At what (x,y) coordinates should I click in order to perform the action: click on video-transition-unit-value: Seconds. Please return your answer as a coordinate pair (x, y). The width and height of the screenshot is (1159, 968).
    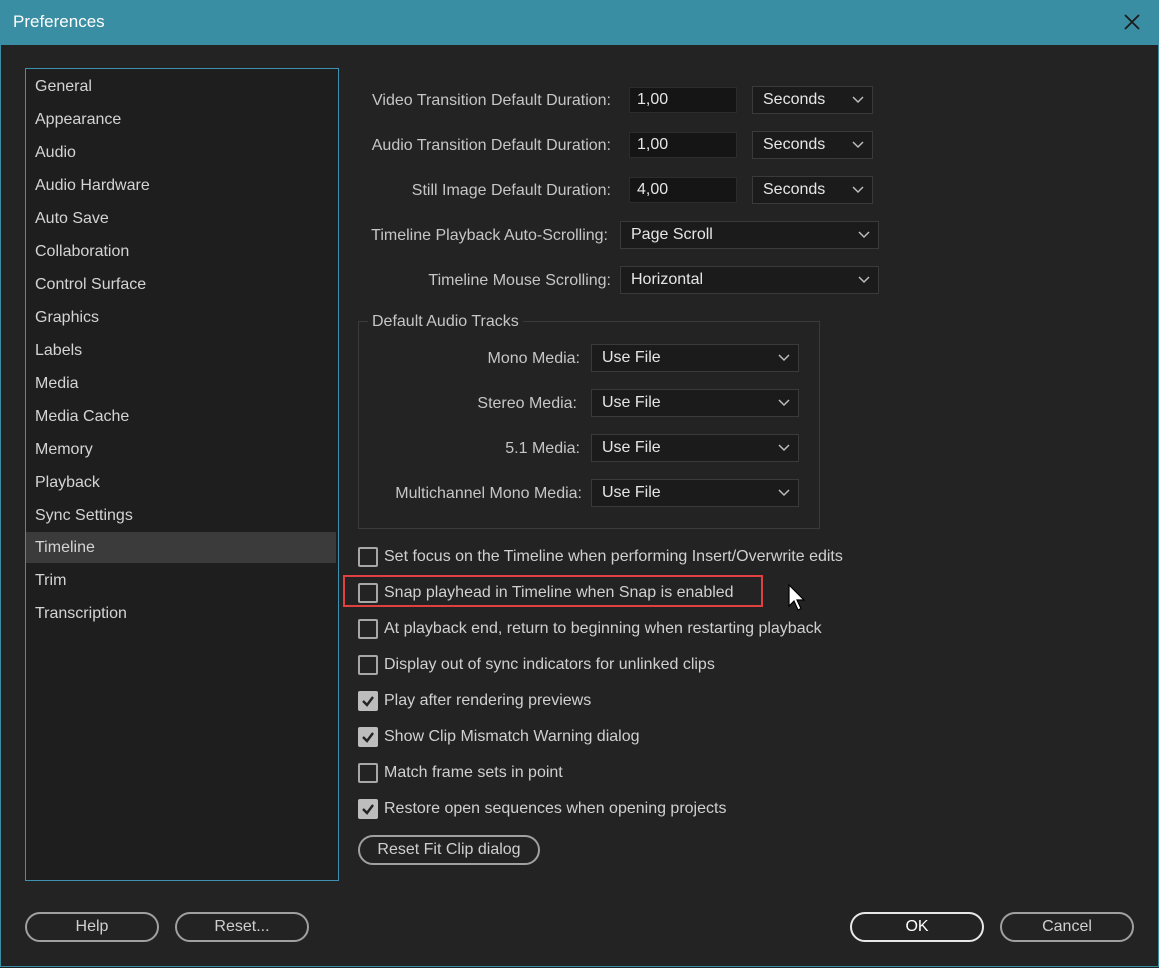
    Looking at the image, I should click on (794, 99).